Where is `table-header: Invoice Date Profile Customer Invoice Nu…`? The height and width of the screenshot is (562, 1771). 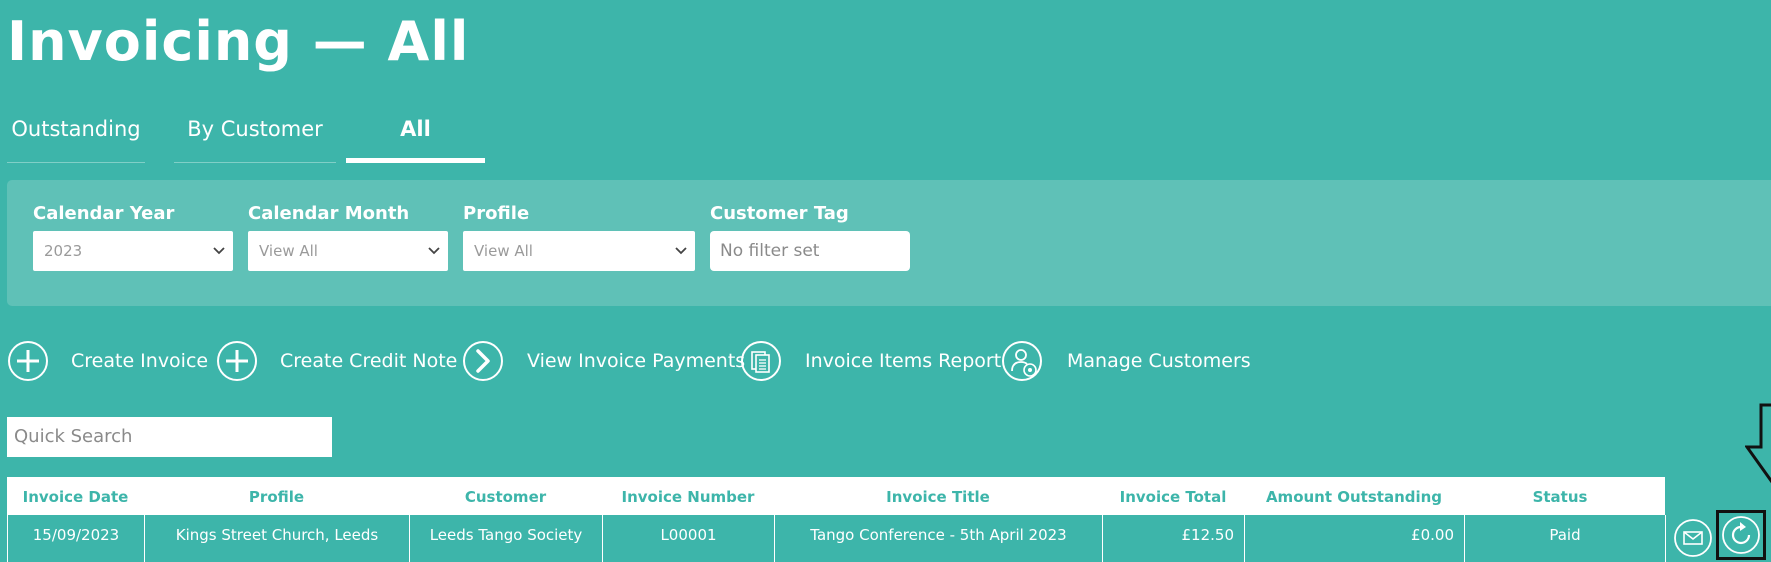 table-header: Invoice Date Profile Customer Invoice Nu… is located at coordinates (836, 496).